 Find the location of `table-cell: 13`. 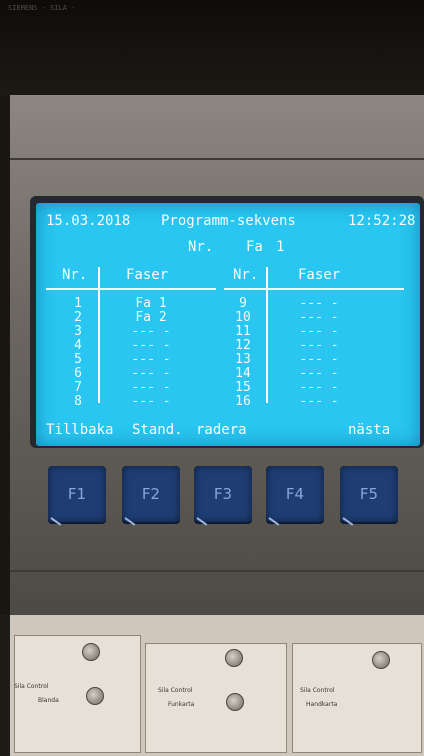

table-cell: 13 is located at coordinates (243, 359).